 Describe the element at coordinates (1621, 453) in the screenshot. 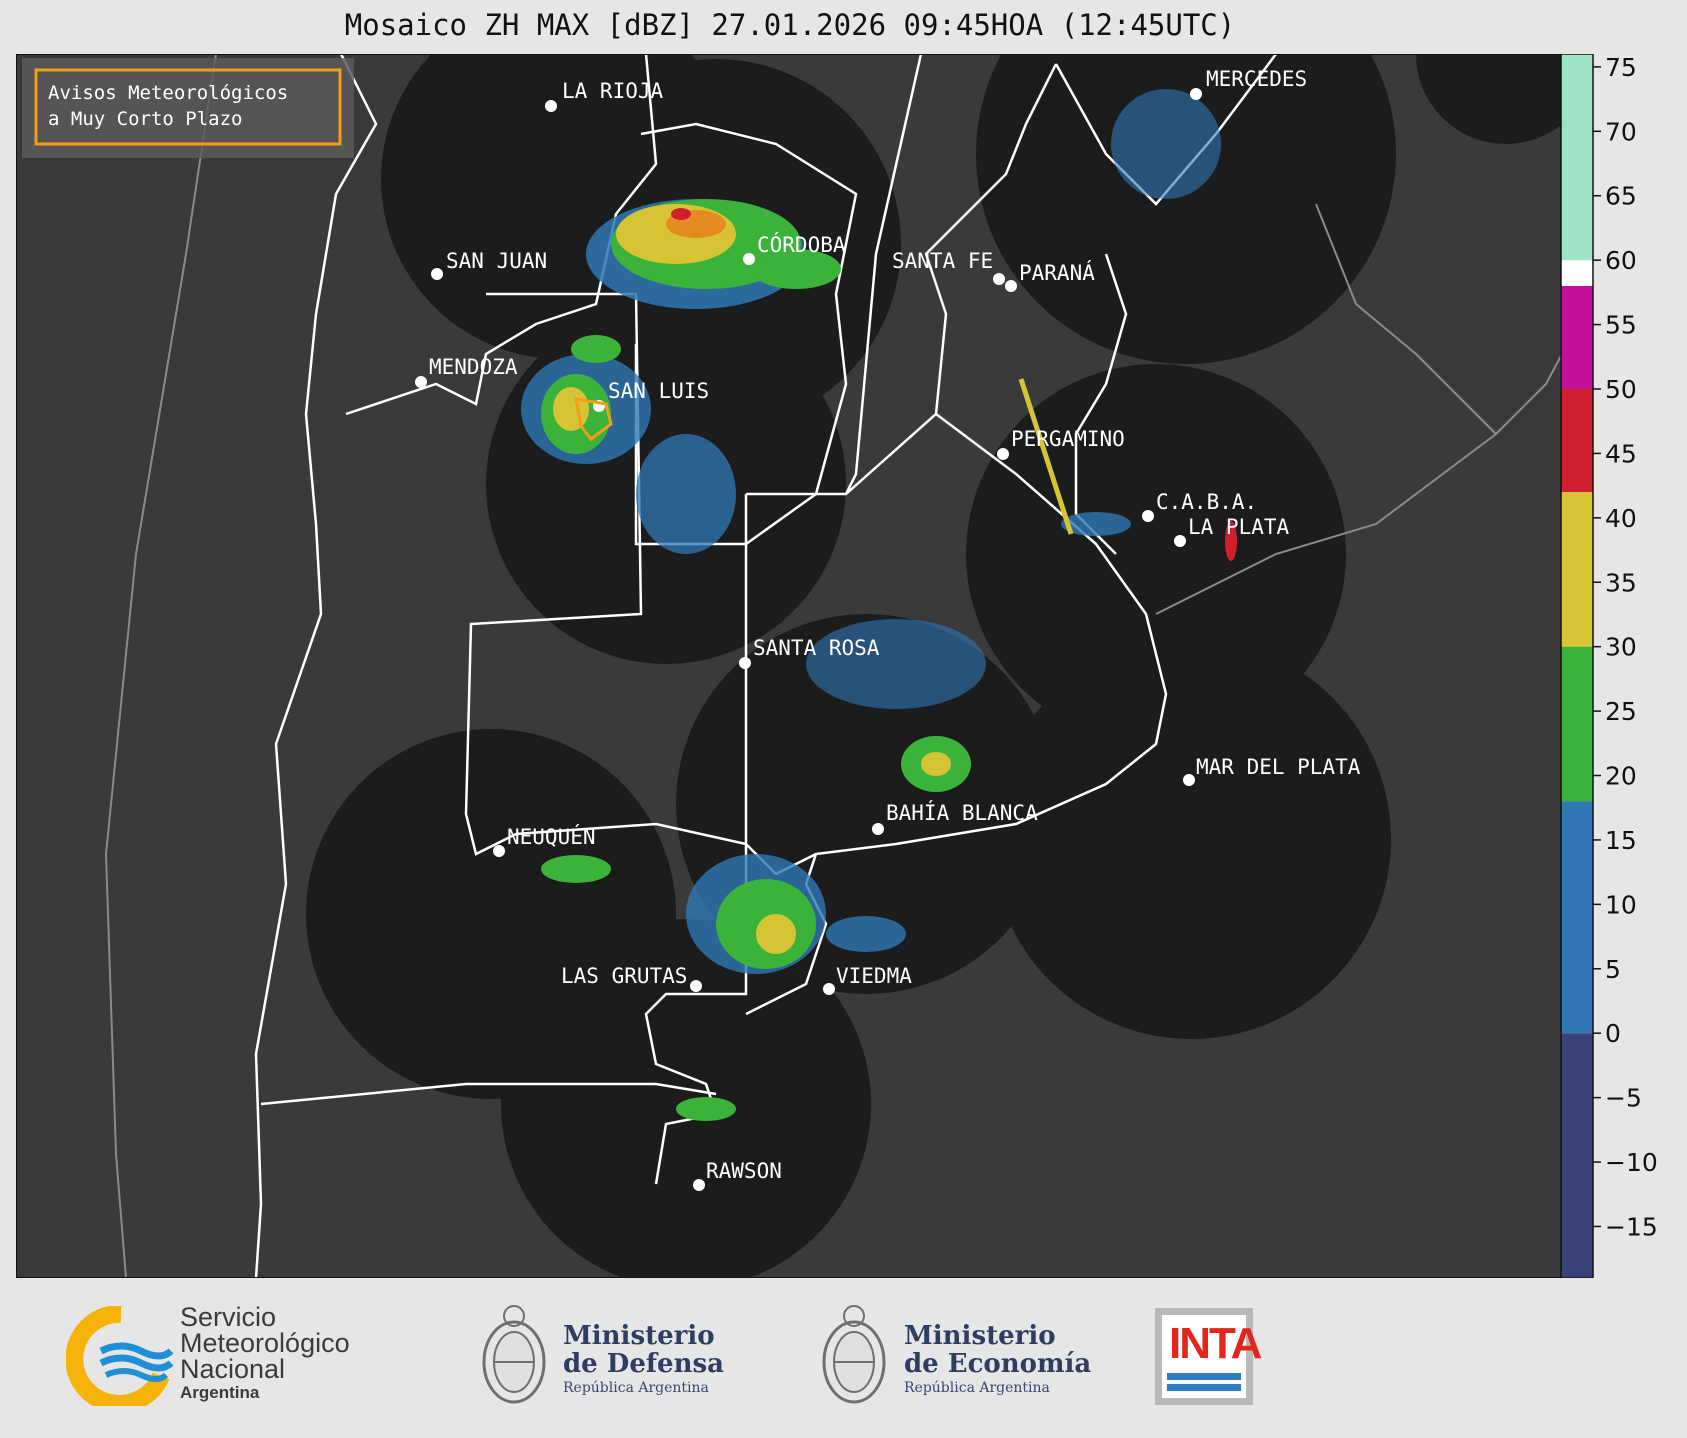

I see `colorbar-tick-label: 45` at that location.